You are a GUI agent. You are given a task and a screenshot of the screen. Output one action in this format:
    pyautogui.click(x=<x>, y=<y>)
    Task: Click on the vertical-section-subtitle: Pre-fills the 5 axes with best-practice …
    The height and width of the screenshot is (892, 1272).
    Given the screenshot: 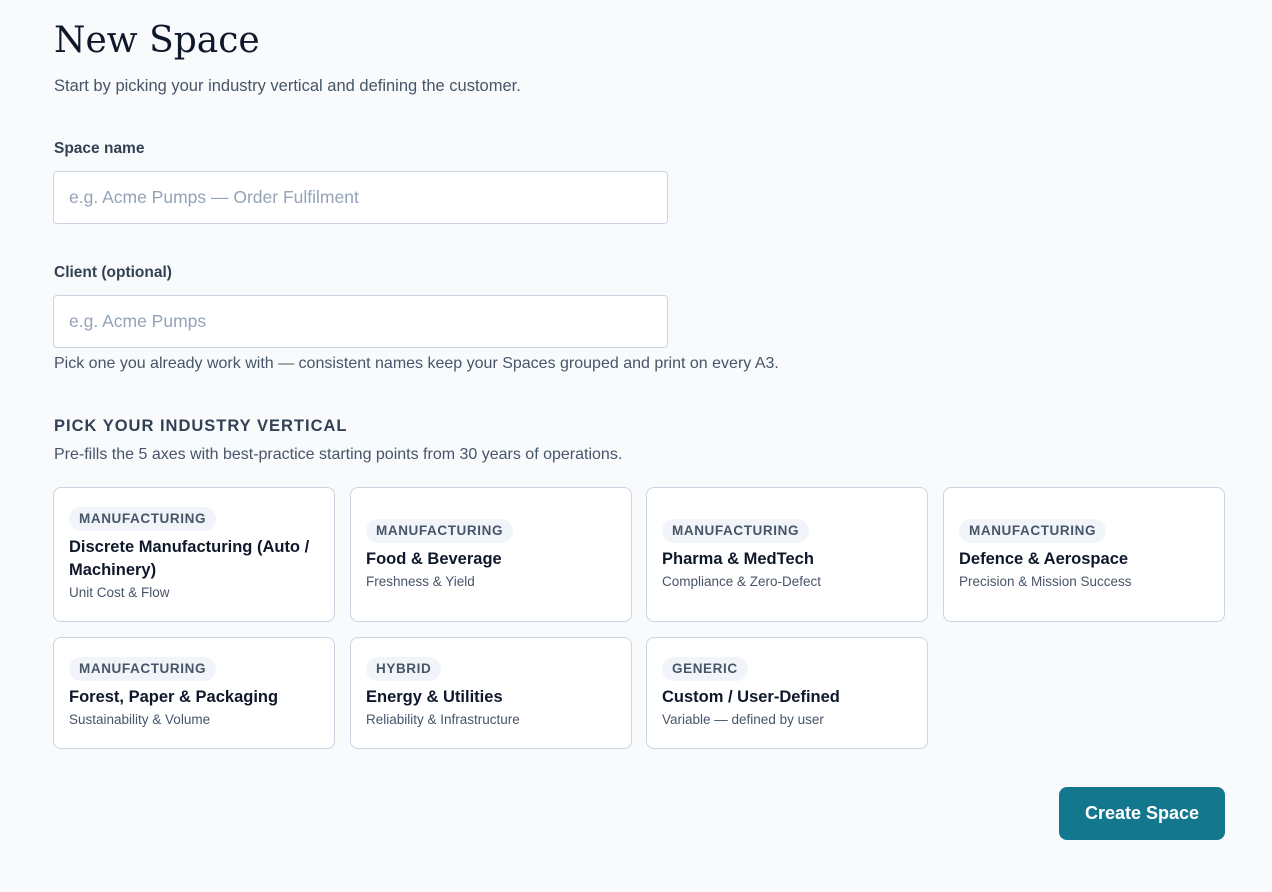 What is the action you would take?
    pyautogui.click(x=338, y=454)
    